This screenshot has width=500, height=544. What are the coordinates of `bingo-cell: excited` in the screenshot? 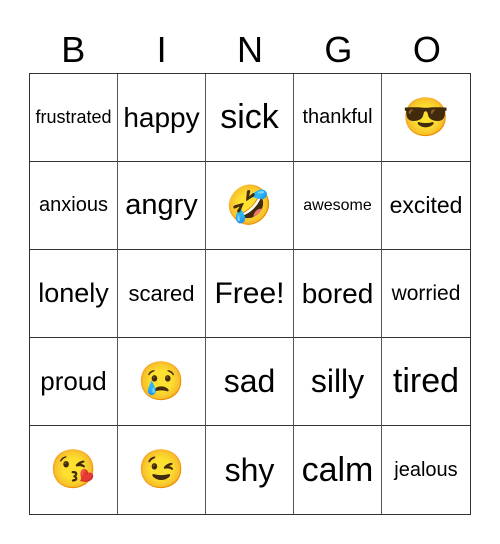 It's located at (426, 206).